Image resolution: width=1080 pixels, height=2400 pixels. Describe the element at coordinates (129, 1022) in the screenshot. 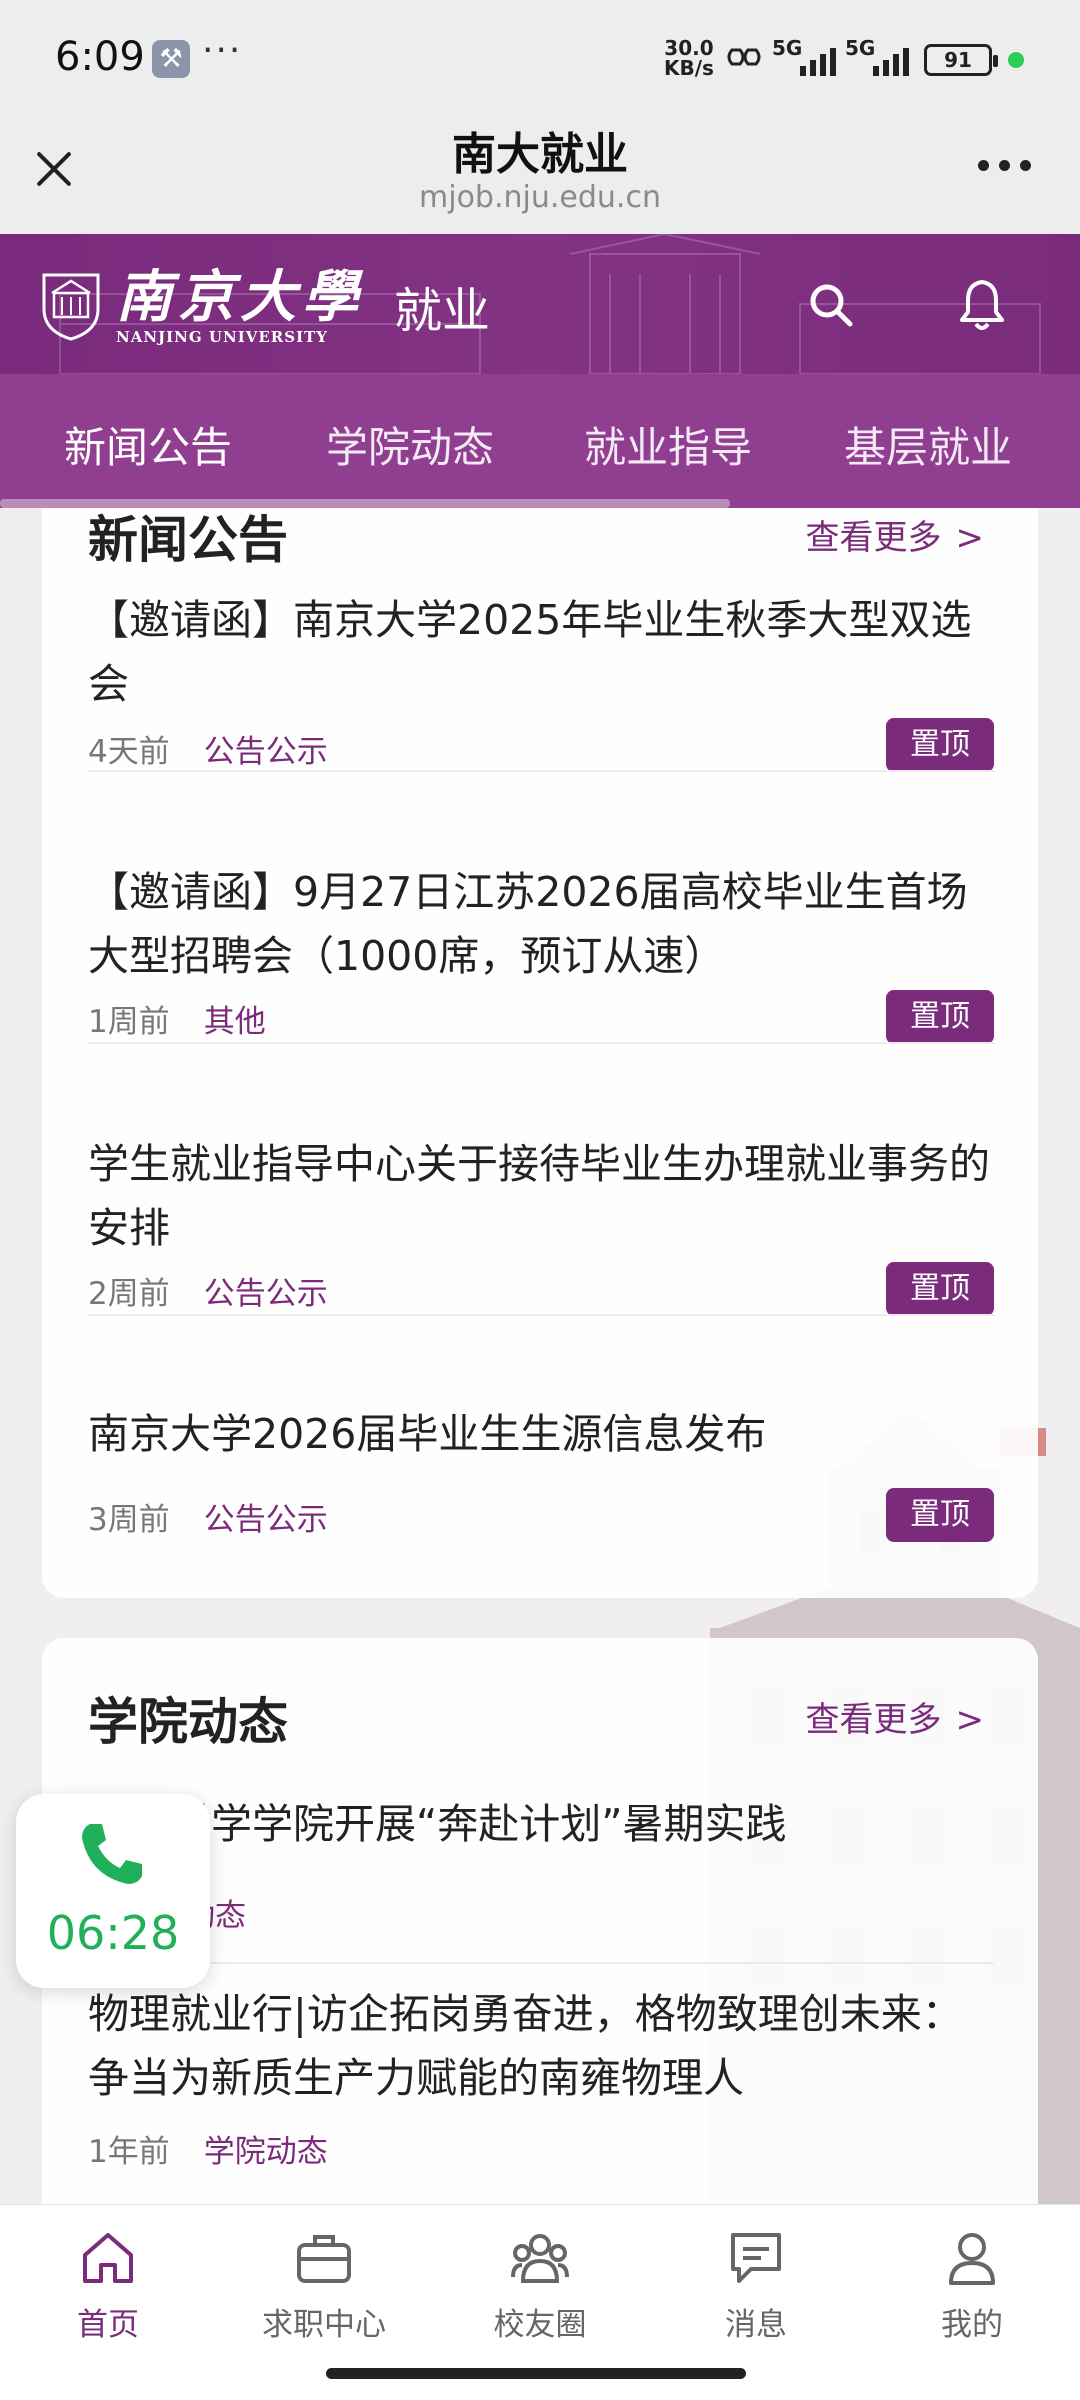

I see `news-item-time: 1周前` at that location.